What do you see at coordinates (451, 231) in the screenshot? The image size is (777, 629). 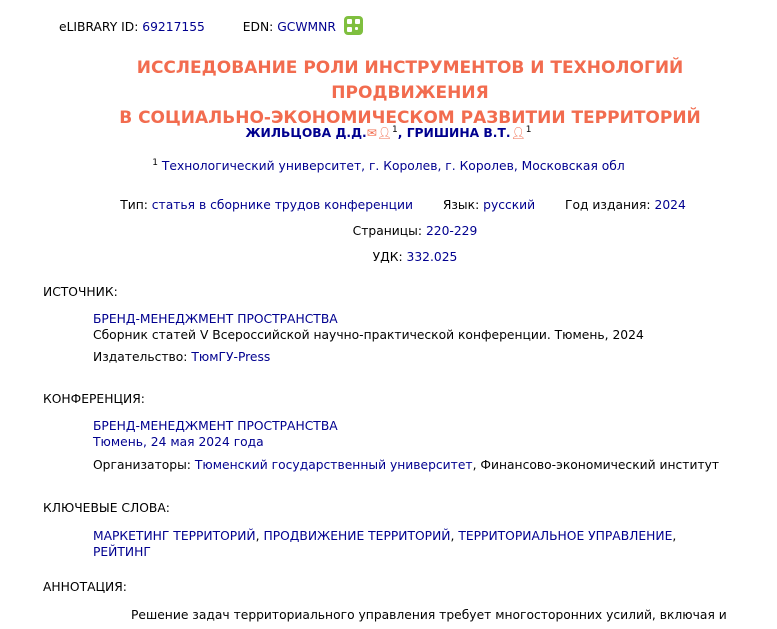 I see `pages-value: 220-229` at bounding box center [451, 231].